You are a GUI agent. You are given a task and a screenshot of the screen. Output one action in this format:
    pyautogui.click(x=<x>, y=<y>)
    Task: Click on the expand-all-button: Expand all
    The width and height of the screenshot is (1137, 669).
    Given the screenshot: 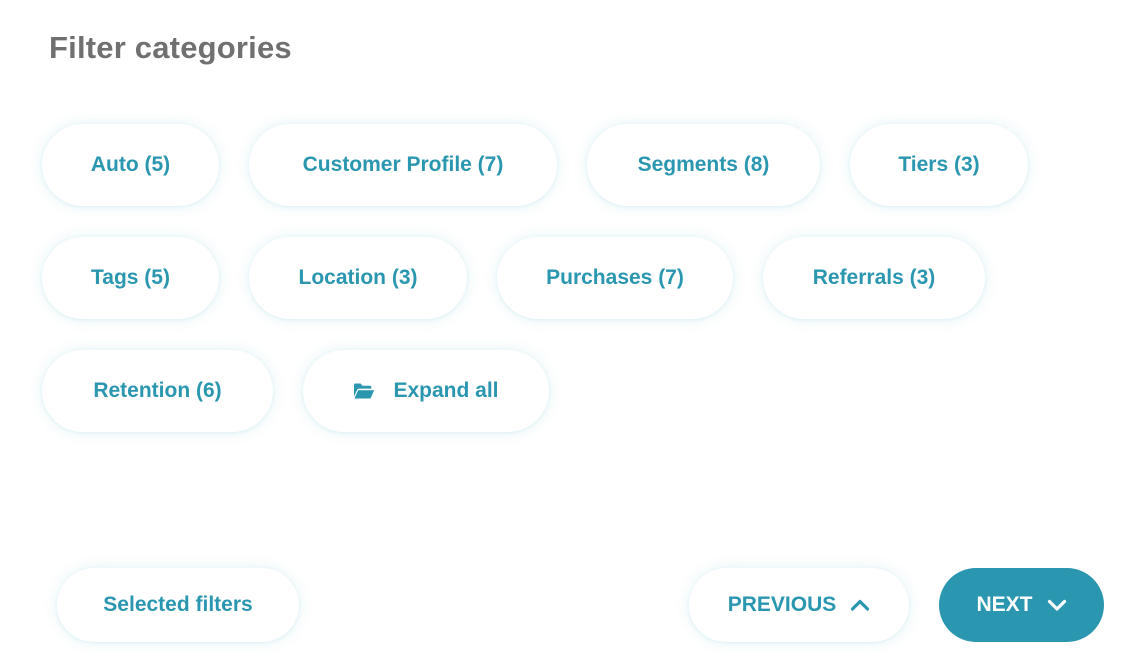 What is the action you would take?
    pyautogui.click(x=426, y=391)
    